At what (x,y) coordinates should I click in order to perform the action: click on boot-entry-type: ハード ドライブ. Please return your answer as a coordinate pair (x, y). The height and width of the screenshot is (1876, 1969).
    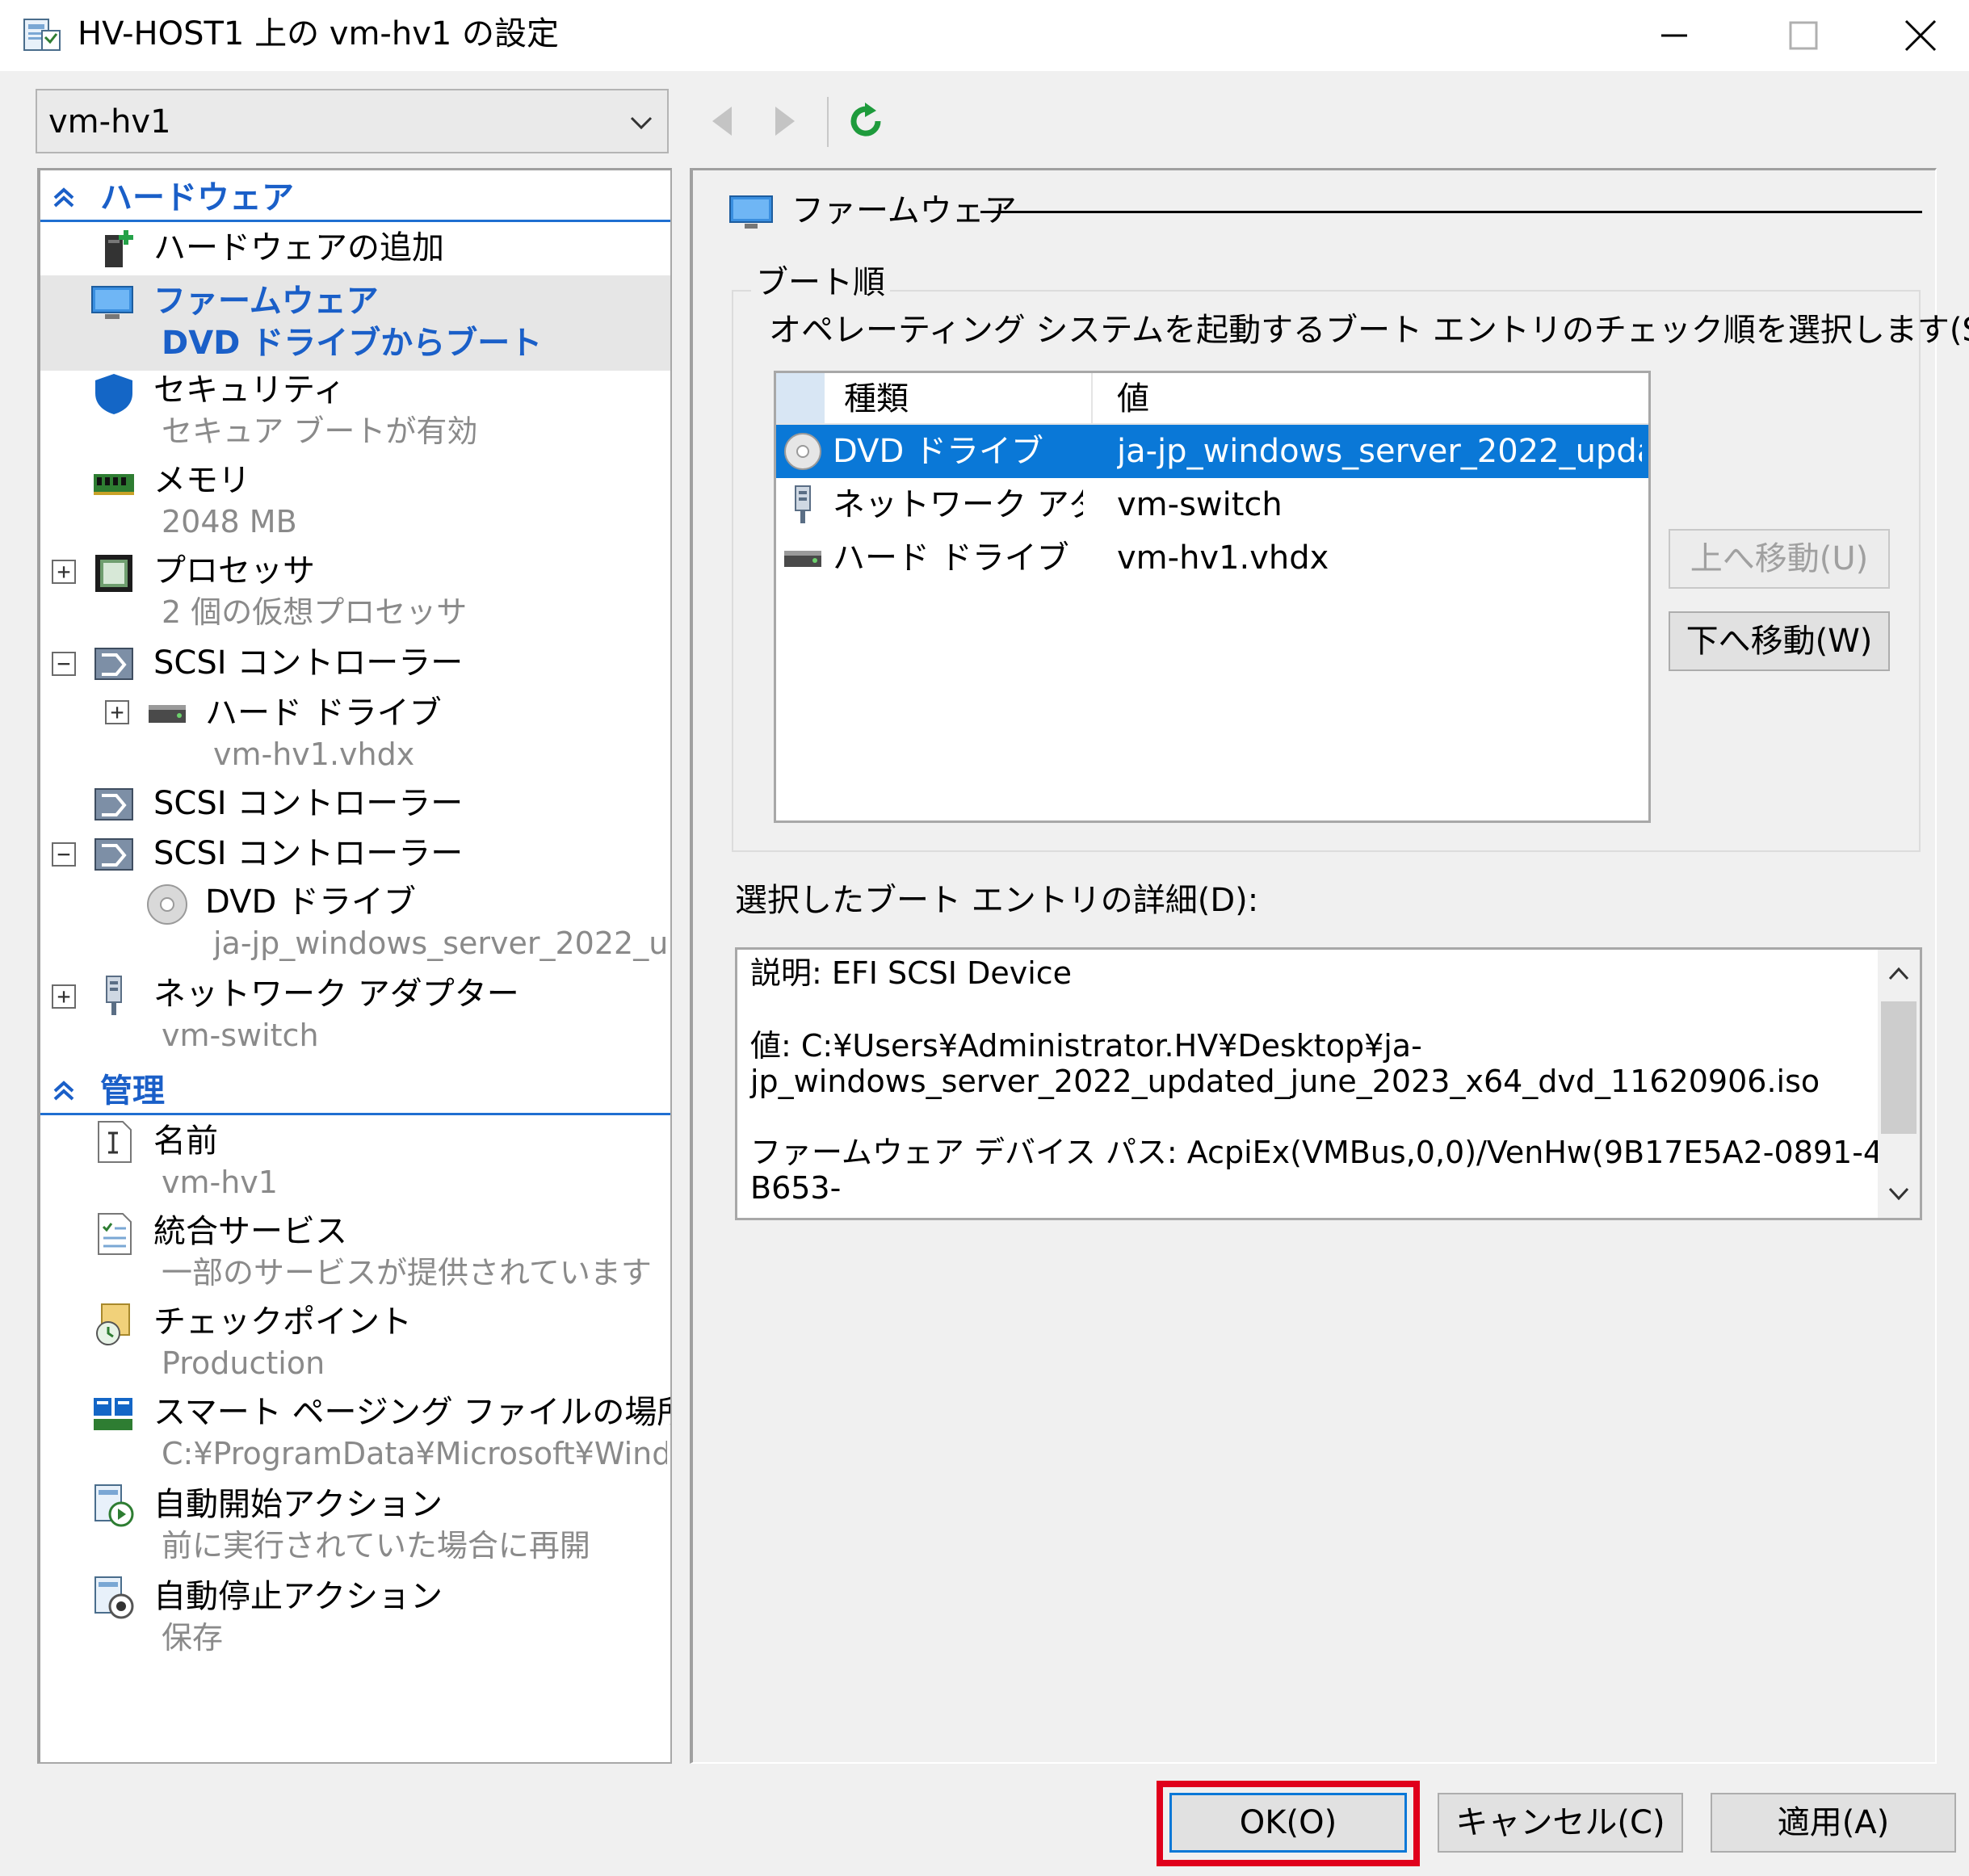
    Looking at the image, I should click on (951, 558).